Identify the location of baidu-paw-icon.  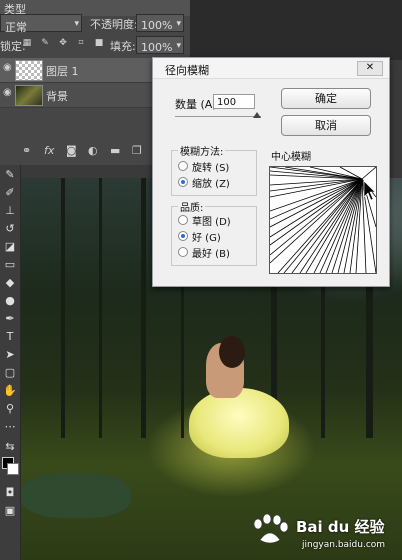
(271, 529).